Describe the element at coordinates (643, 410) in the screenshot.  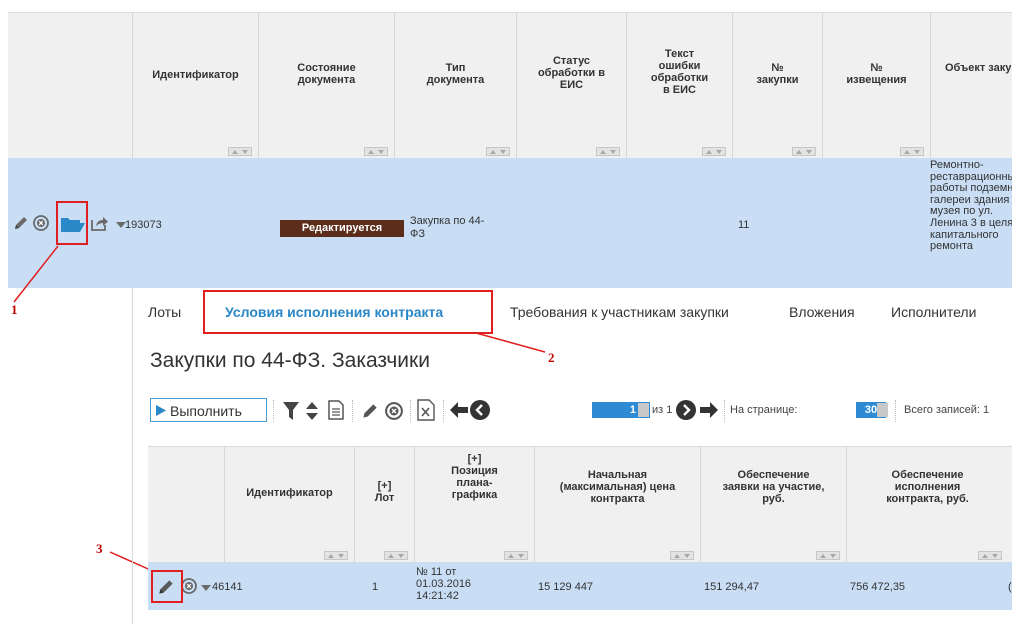
I see `page-dropdown` at that location.